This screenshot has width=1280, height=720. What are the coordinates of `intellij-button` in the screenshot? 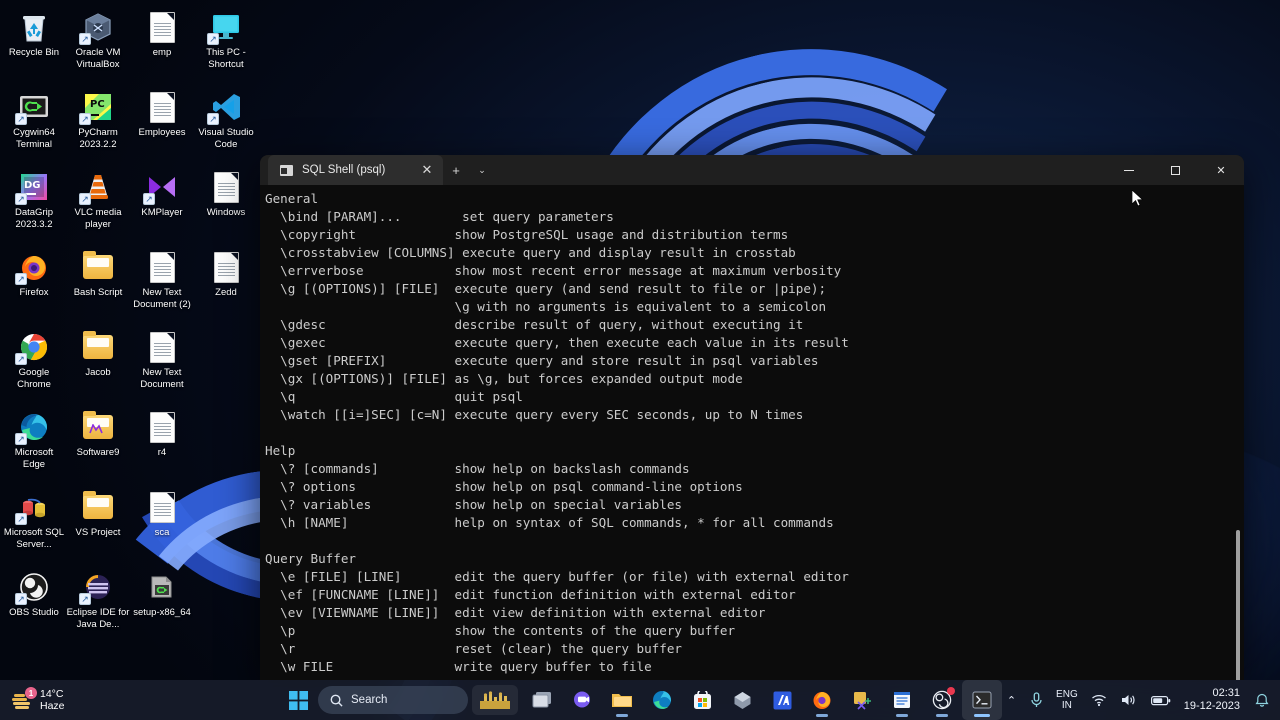 It's located at (782, 700).